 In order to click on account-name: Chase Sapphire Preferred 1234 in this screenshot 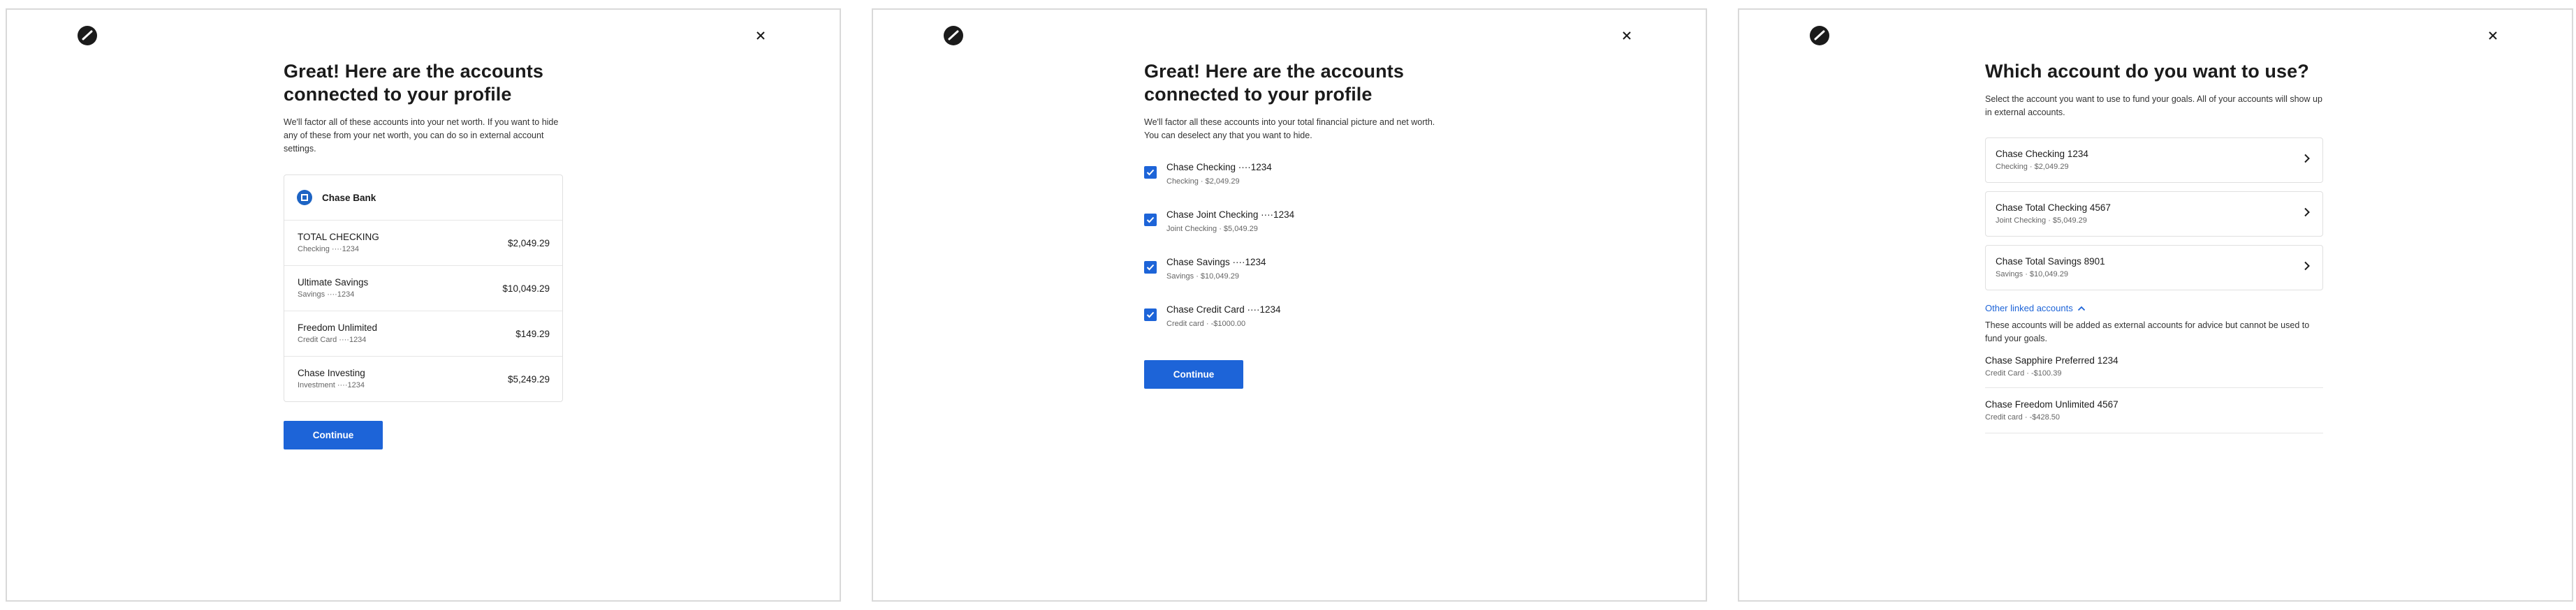, I will do `click(2051, 360)`.